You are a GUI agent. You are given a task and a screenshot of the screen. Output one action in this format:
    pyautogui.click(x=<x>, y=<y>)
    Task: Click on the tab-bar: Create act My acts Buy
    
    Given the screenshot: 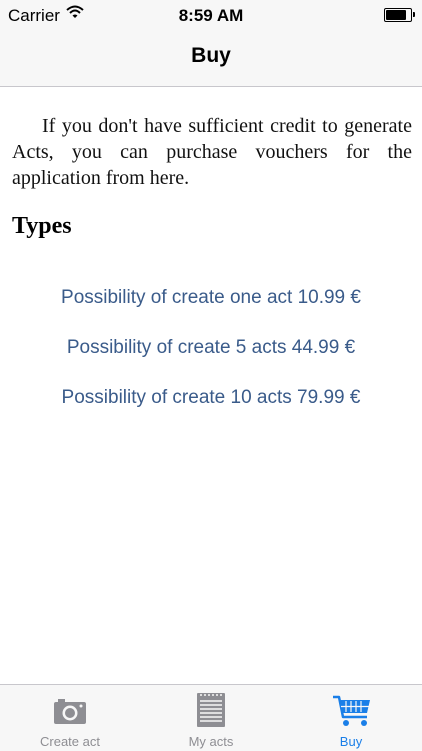 What is the action you would take?
    pyautogui.click(x=211, y=717)
    